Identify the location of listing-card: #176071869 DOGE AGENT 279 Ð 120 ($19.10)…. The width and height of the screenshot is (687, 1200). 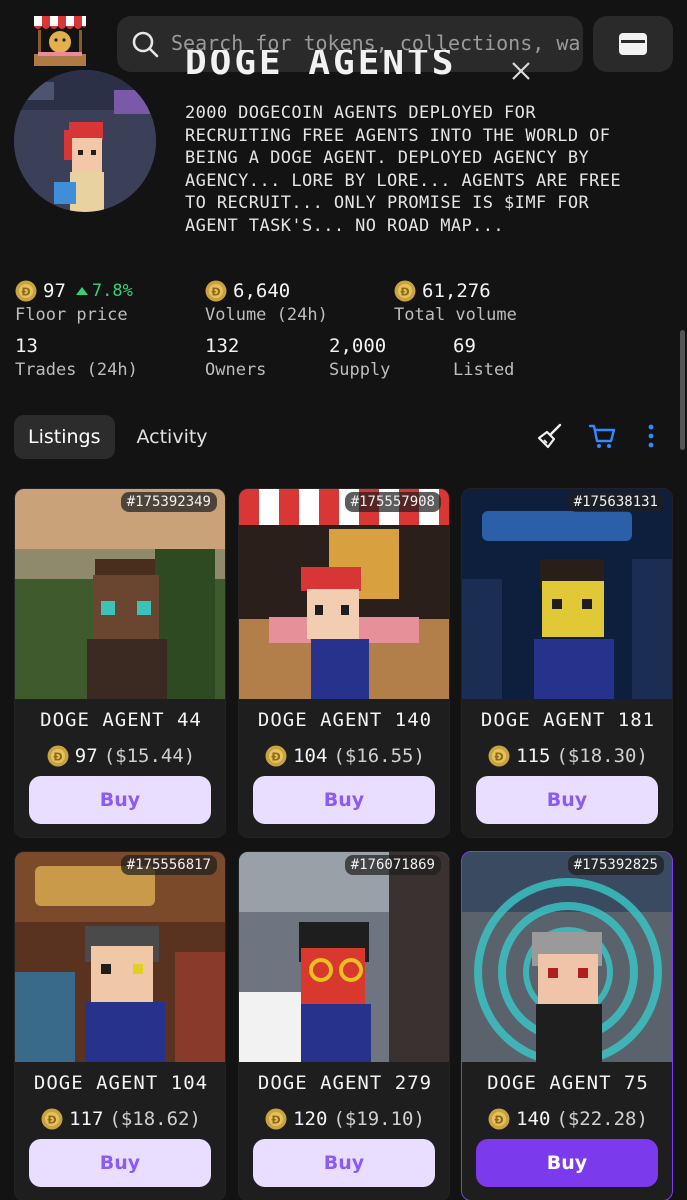
(344, 1025).